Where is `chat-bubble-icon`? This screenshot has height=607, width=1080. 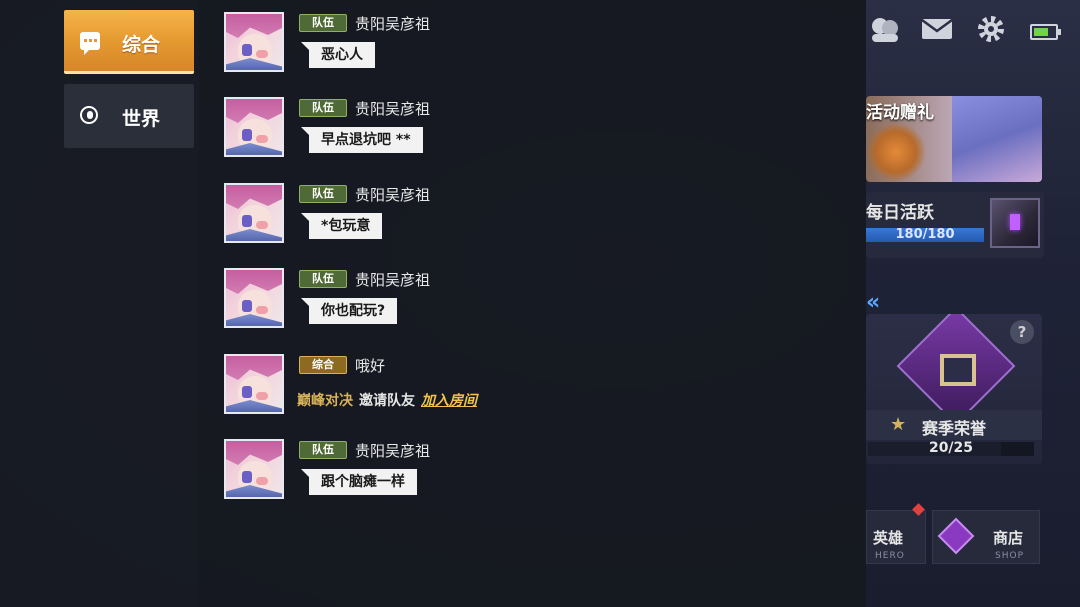
chat-bubble-icon is located at coordinates (90, 43).